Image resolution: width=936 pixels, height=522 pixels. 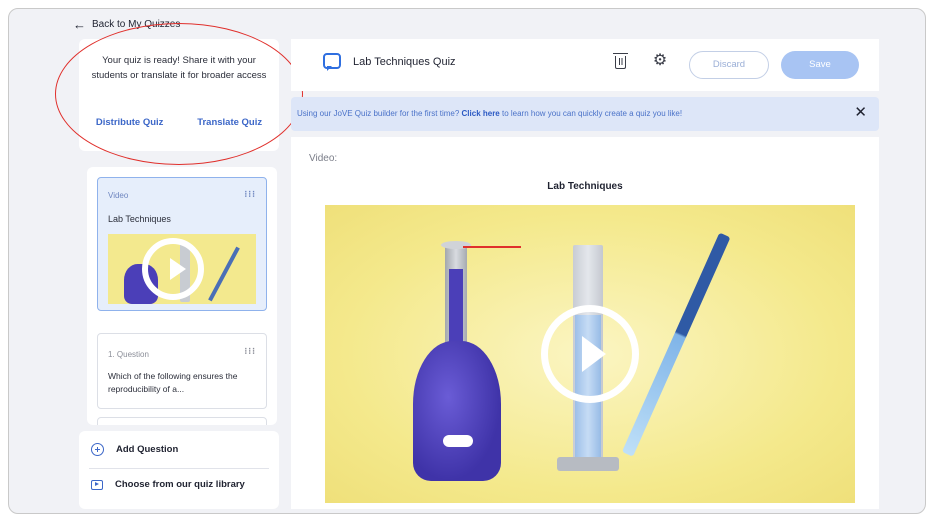 I want to click on item-type-label: Video, so click(x=118, y=195).